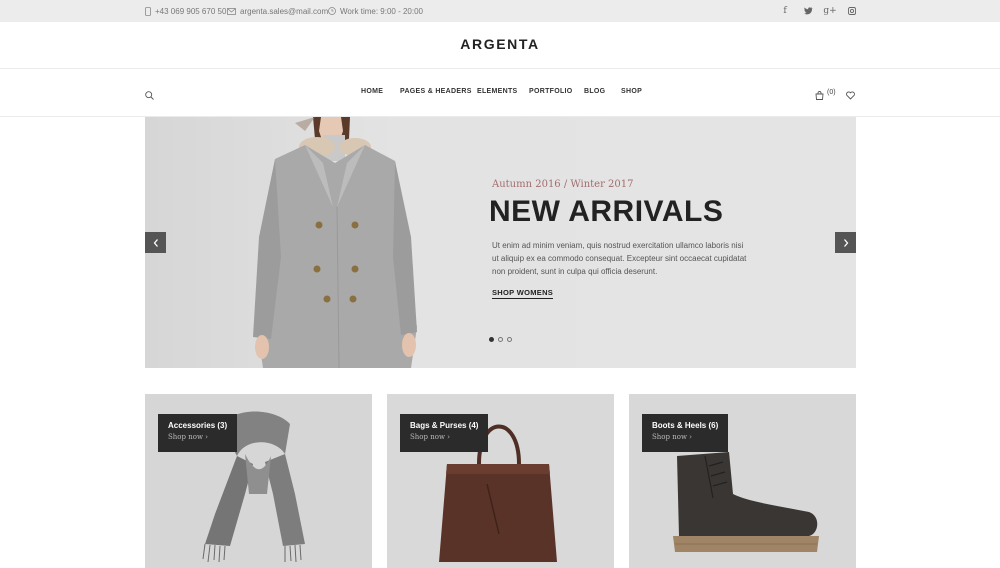  What do you see at coordinates (191, 11) in the screenshot?
I see `phone-number: +43 069 905 670 50` at bounding box center [191, 11].